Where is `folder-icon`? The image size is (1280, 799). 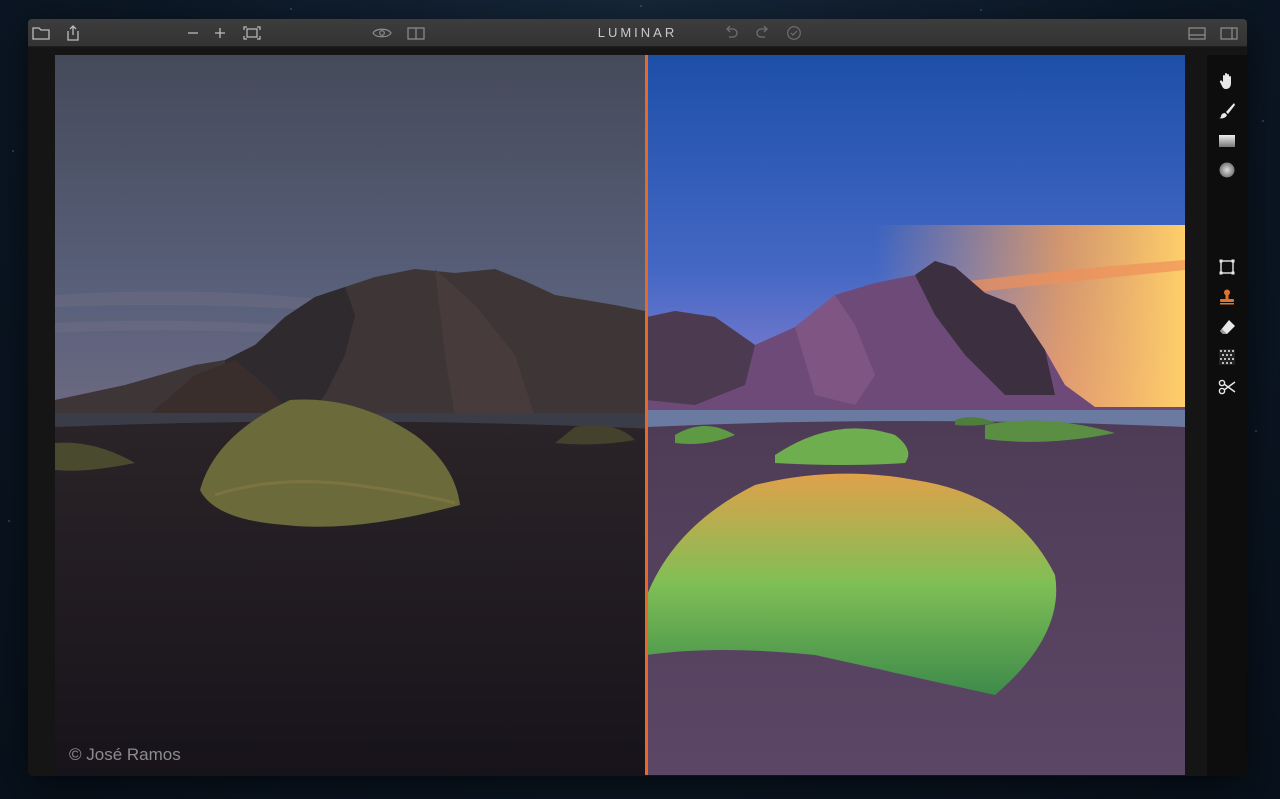 folder-icon is located at coordinates (41, 33).